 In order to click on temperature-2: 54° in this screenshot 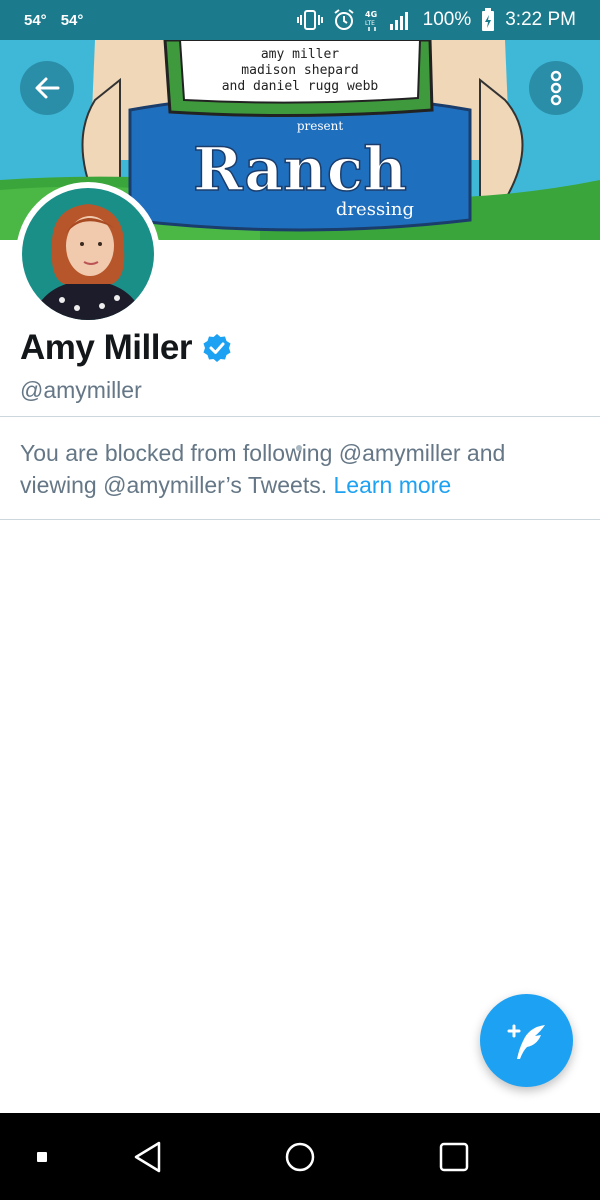, I will do `click(72, 20)`.